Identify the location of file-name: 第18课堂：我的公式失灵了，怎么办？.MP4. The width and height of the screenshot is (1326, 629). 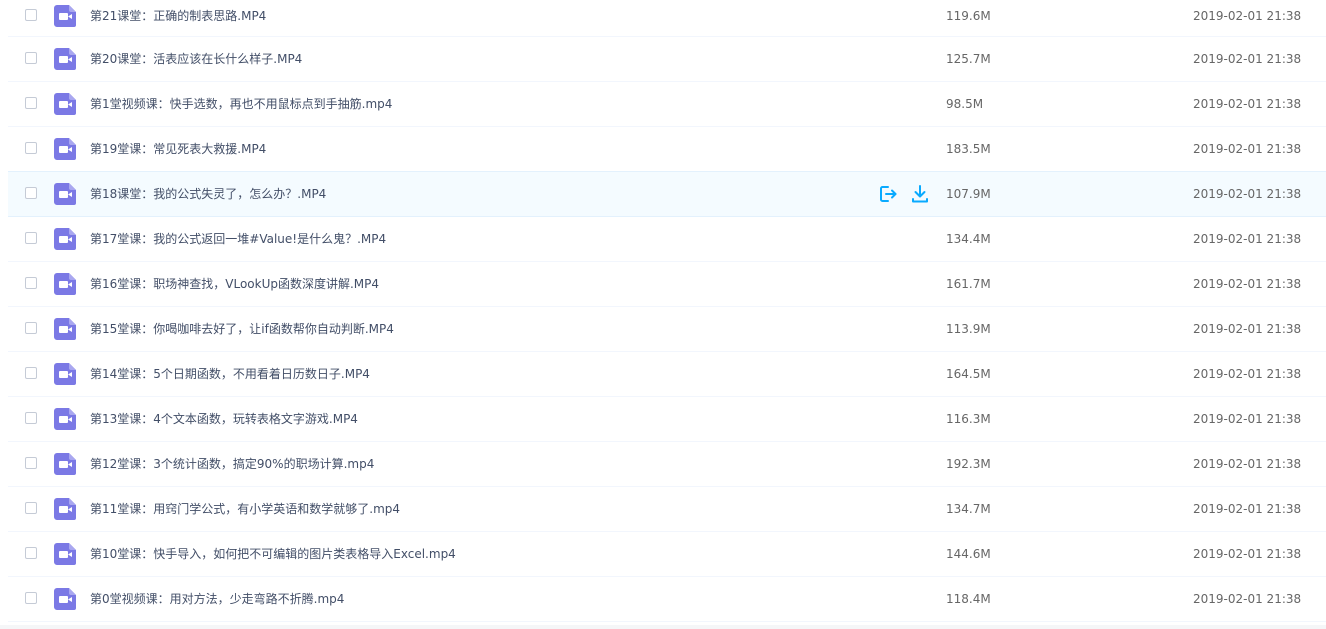
(208, 194).